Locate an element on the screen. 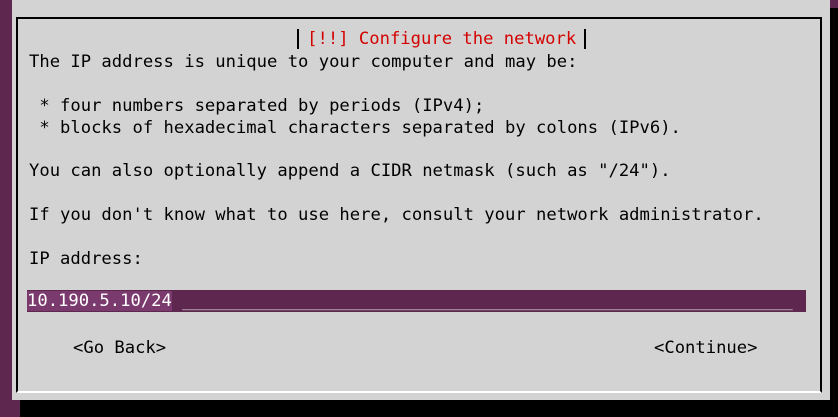  dialog-title: [!!] Configure the network is located at coordinates (442, 39).